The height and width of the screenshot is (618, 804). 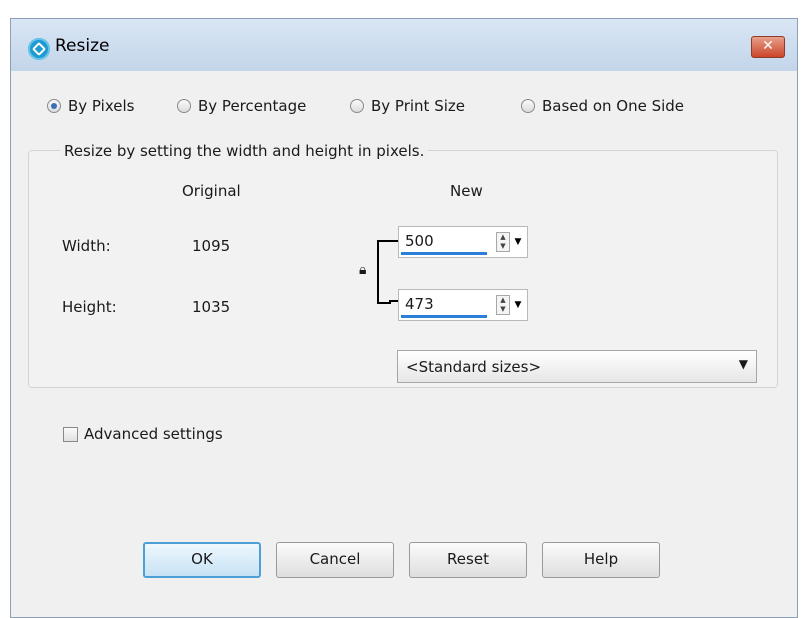 What do you see at coordinates (463, 305) in the screenshot?
I see `height-spinbox: 473 ▲ ▼ ▼` at bounding box center [463, 305].